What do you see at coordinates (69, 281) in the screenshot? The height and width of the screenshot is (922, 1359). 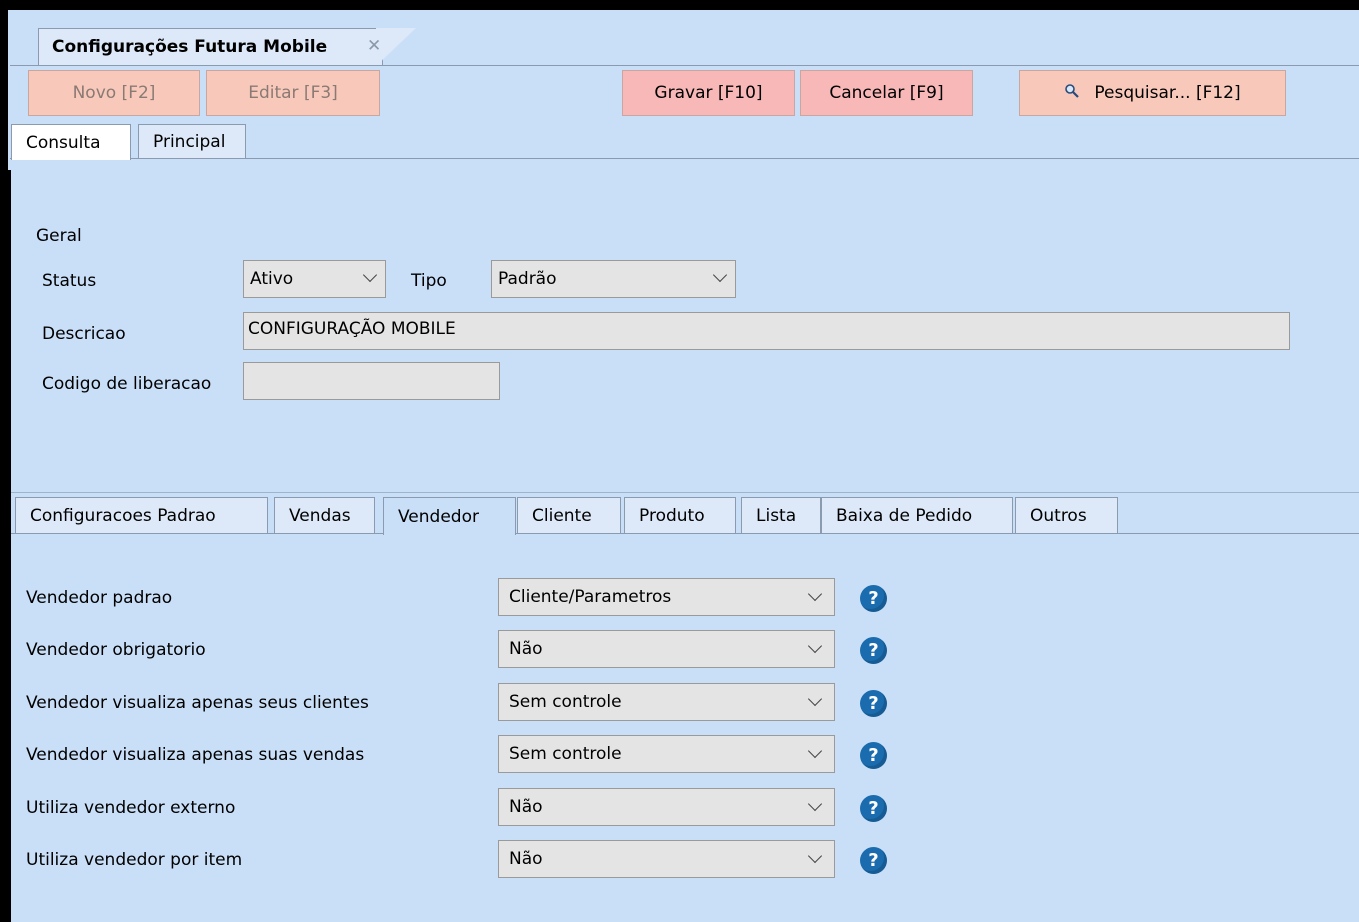 I see `status-label: Status` at bounding box center [69, 281].